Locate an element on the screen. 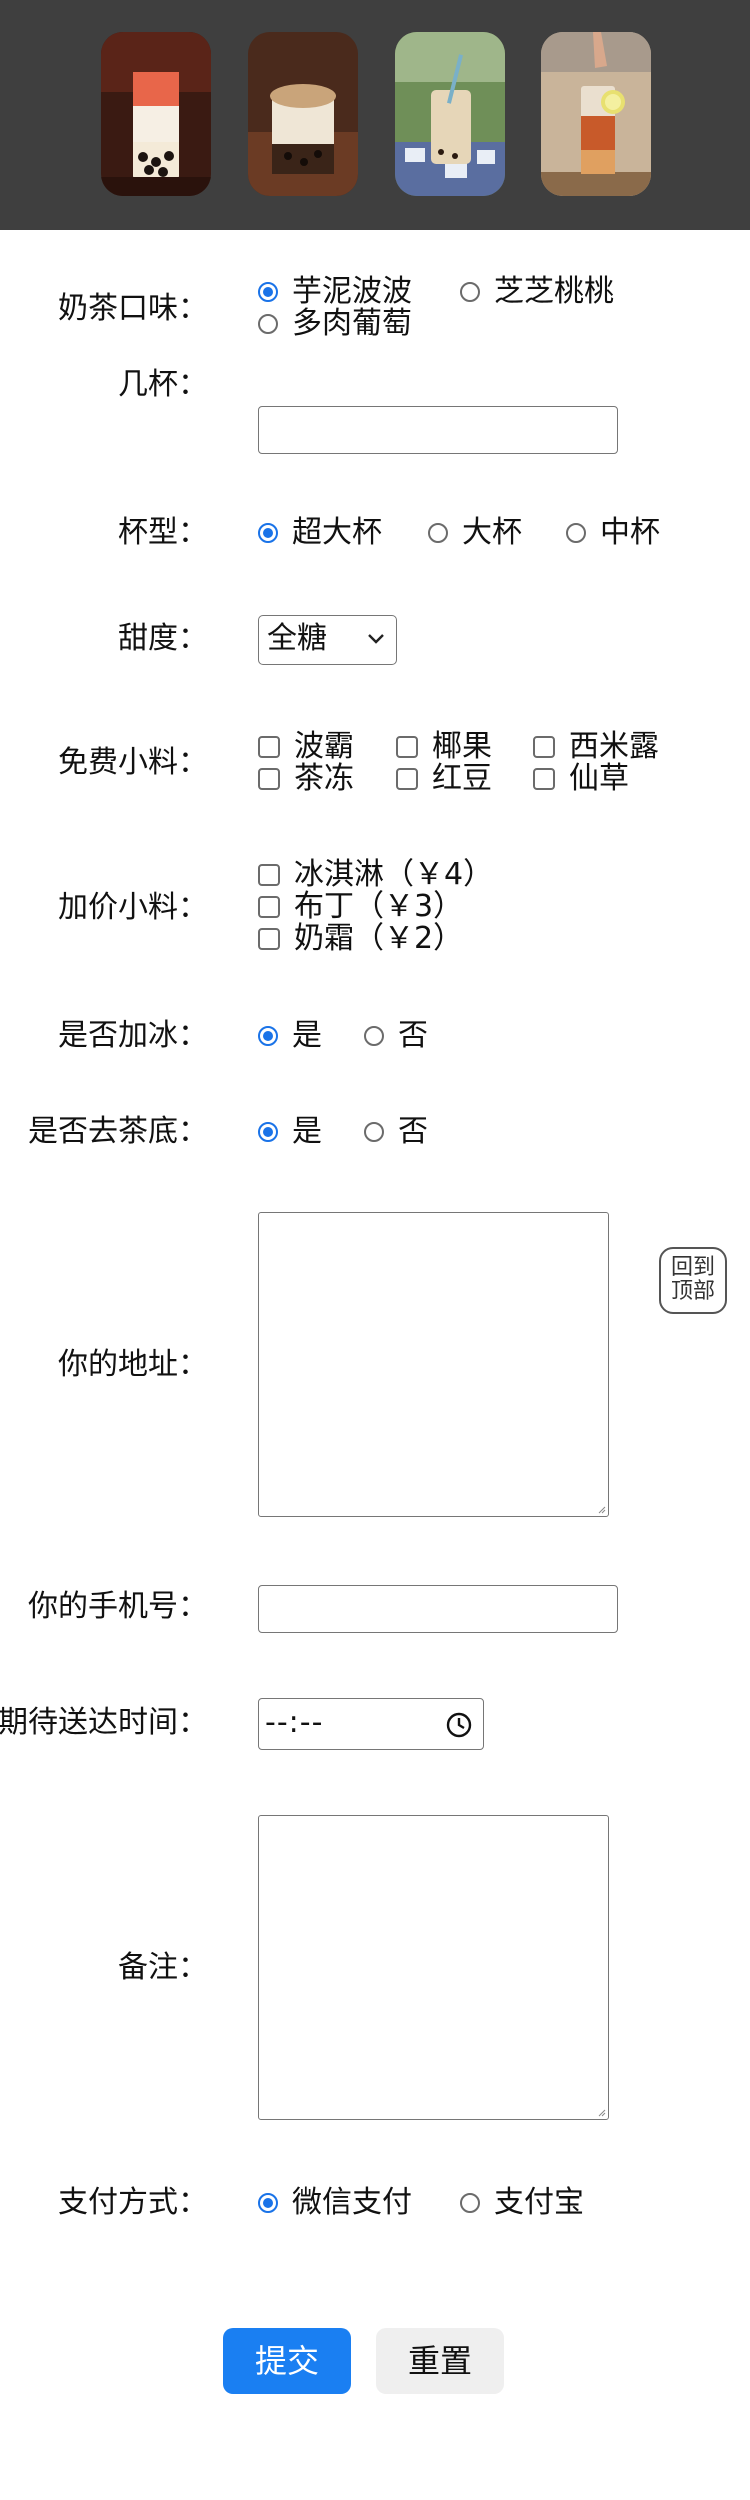 This screenshot has width=750, height=2500. free-topping-grass-jelly: 仙草 is located at coordinates (581, 779).